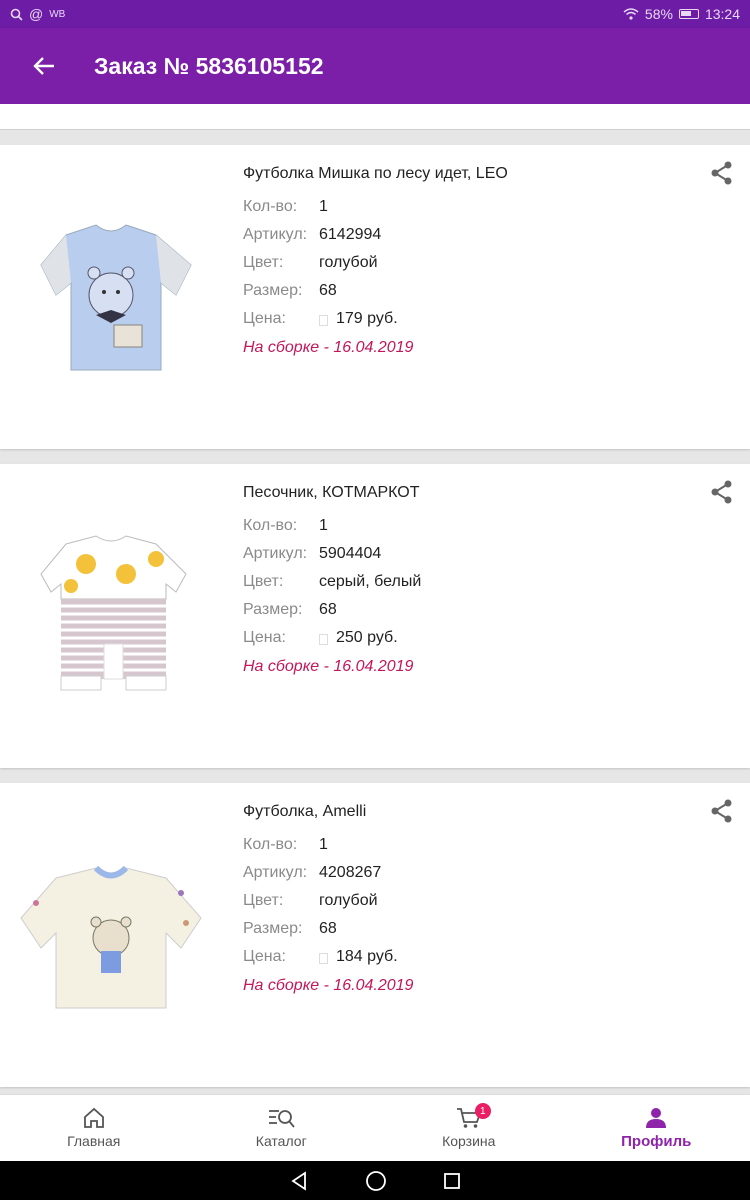 This screenshot has width=750, height=1200. What do you see at coordinates (367, 956) in the screenshot?
I see `price-value: 184 руб.` at bounding box center [367, 956].